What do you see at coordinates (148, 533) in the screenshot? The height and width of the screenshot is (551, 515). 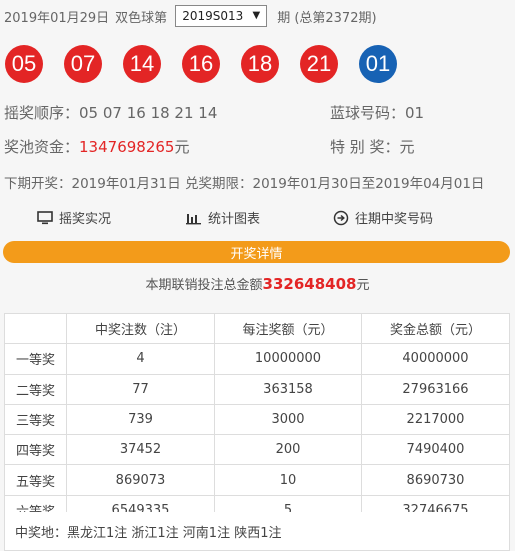 I see `winning-regions-text: 中奖地：黑龙江1注 浙江1注 河南1注 陕西1注` at bounding box center [148, 533].